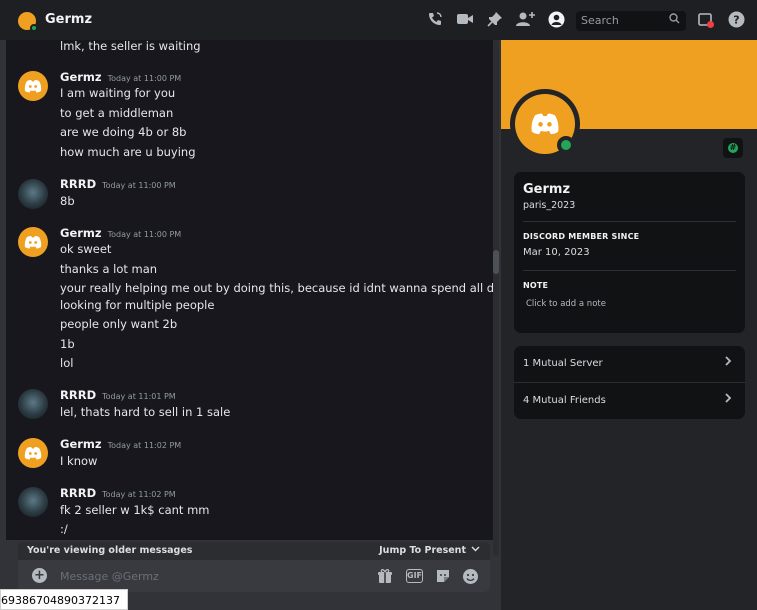 This screenshot has width=757, height=610. I want to click on message-text: people only want 2b, so click(119, 324).